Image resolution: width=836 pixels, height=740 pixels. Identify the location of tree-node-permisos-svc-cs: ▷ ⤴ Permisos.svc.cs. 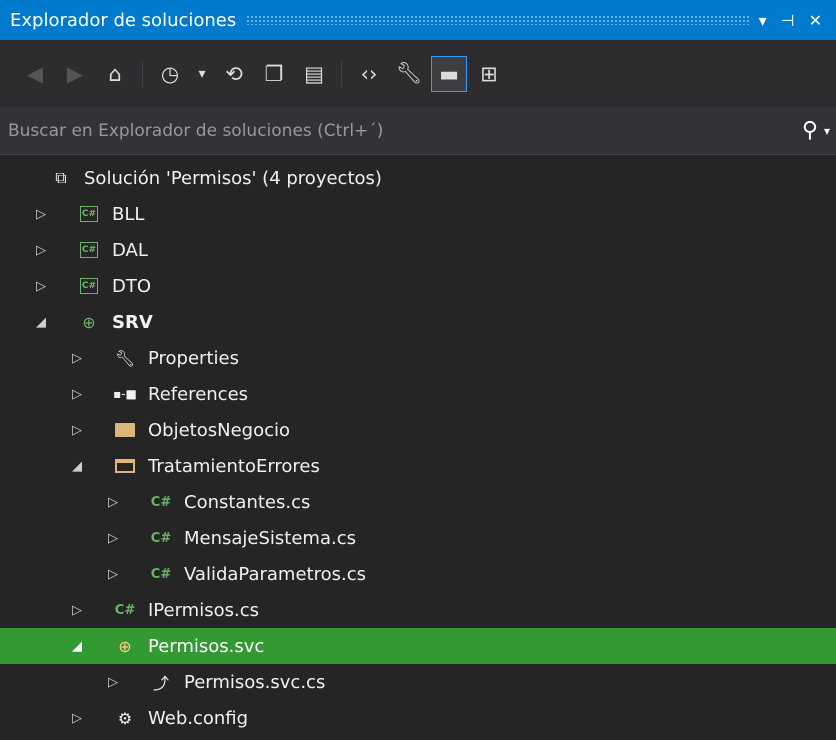
(418, 682).